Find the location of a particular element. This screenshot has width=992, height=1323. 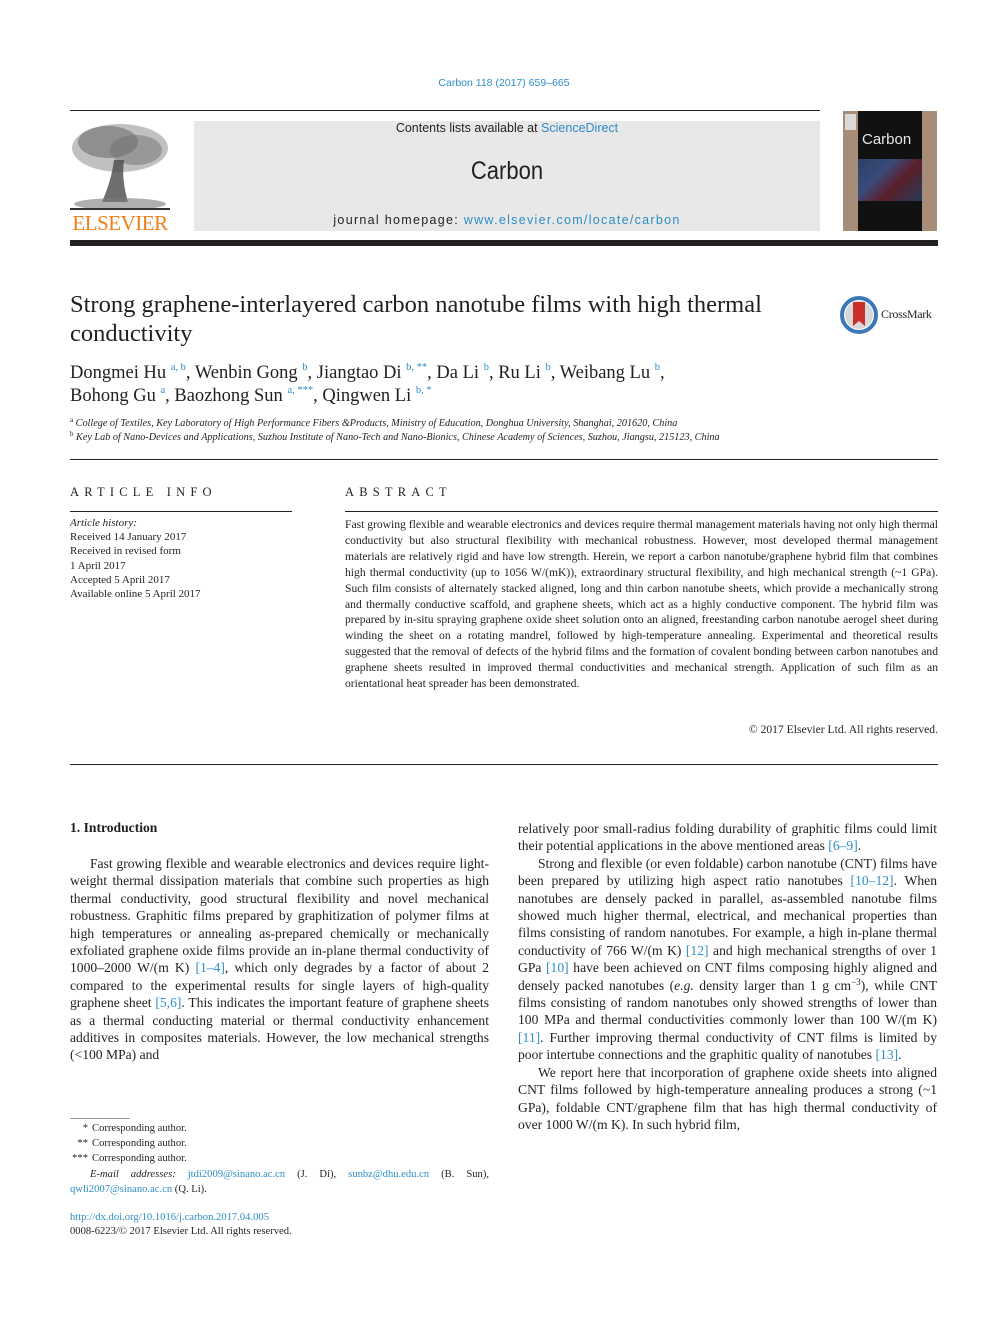

section-heading-introduction: 1. Introduction is located at coordinates (114, 827).